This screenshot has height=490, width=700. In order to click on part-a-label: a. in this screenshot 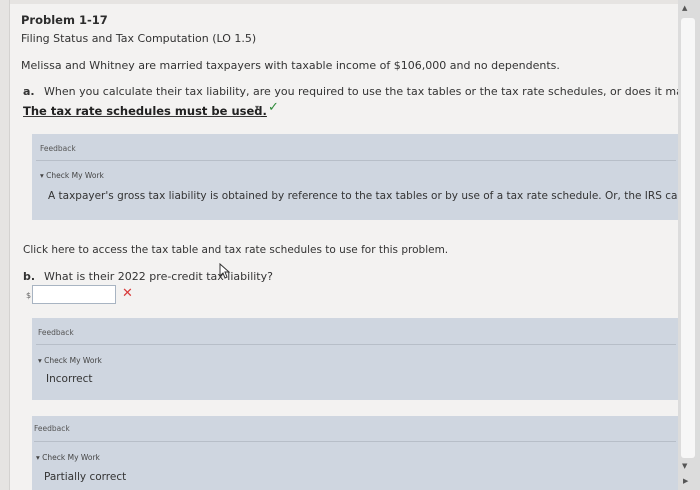, I will do `click(29, 91)`.